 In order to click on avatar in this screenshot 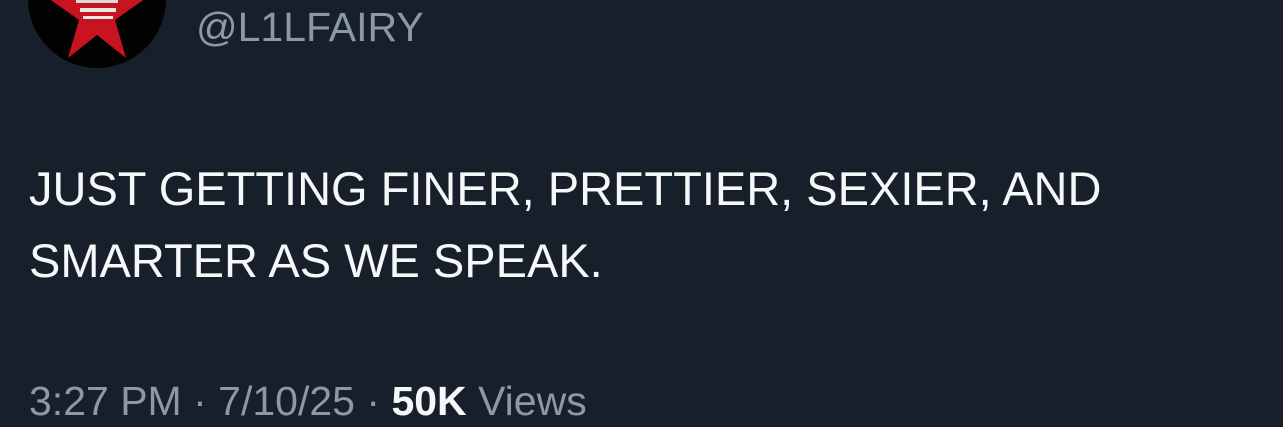, I will do `click(97, 34)`.